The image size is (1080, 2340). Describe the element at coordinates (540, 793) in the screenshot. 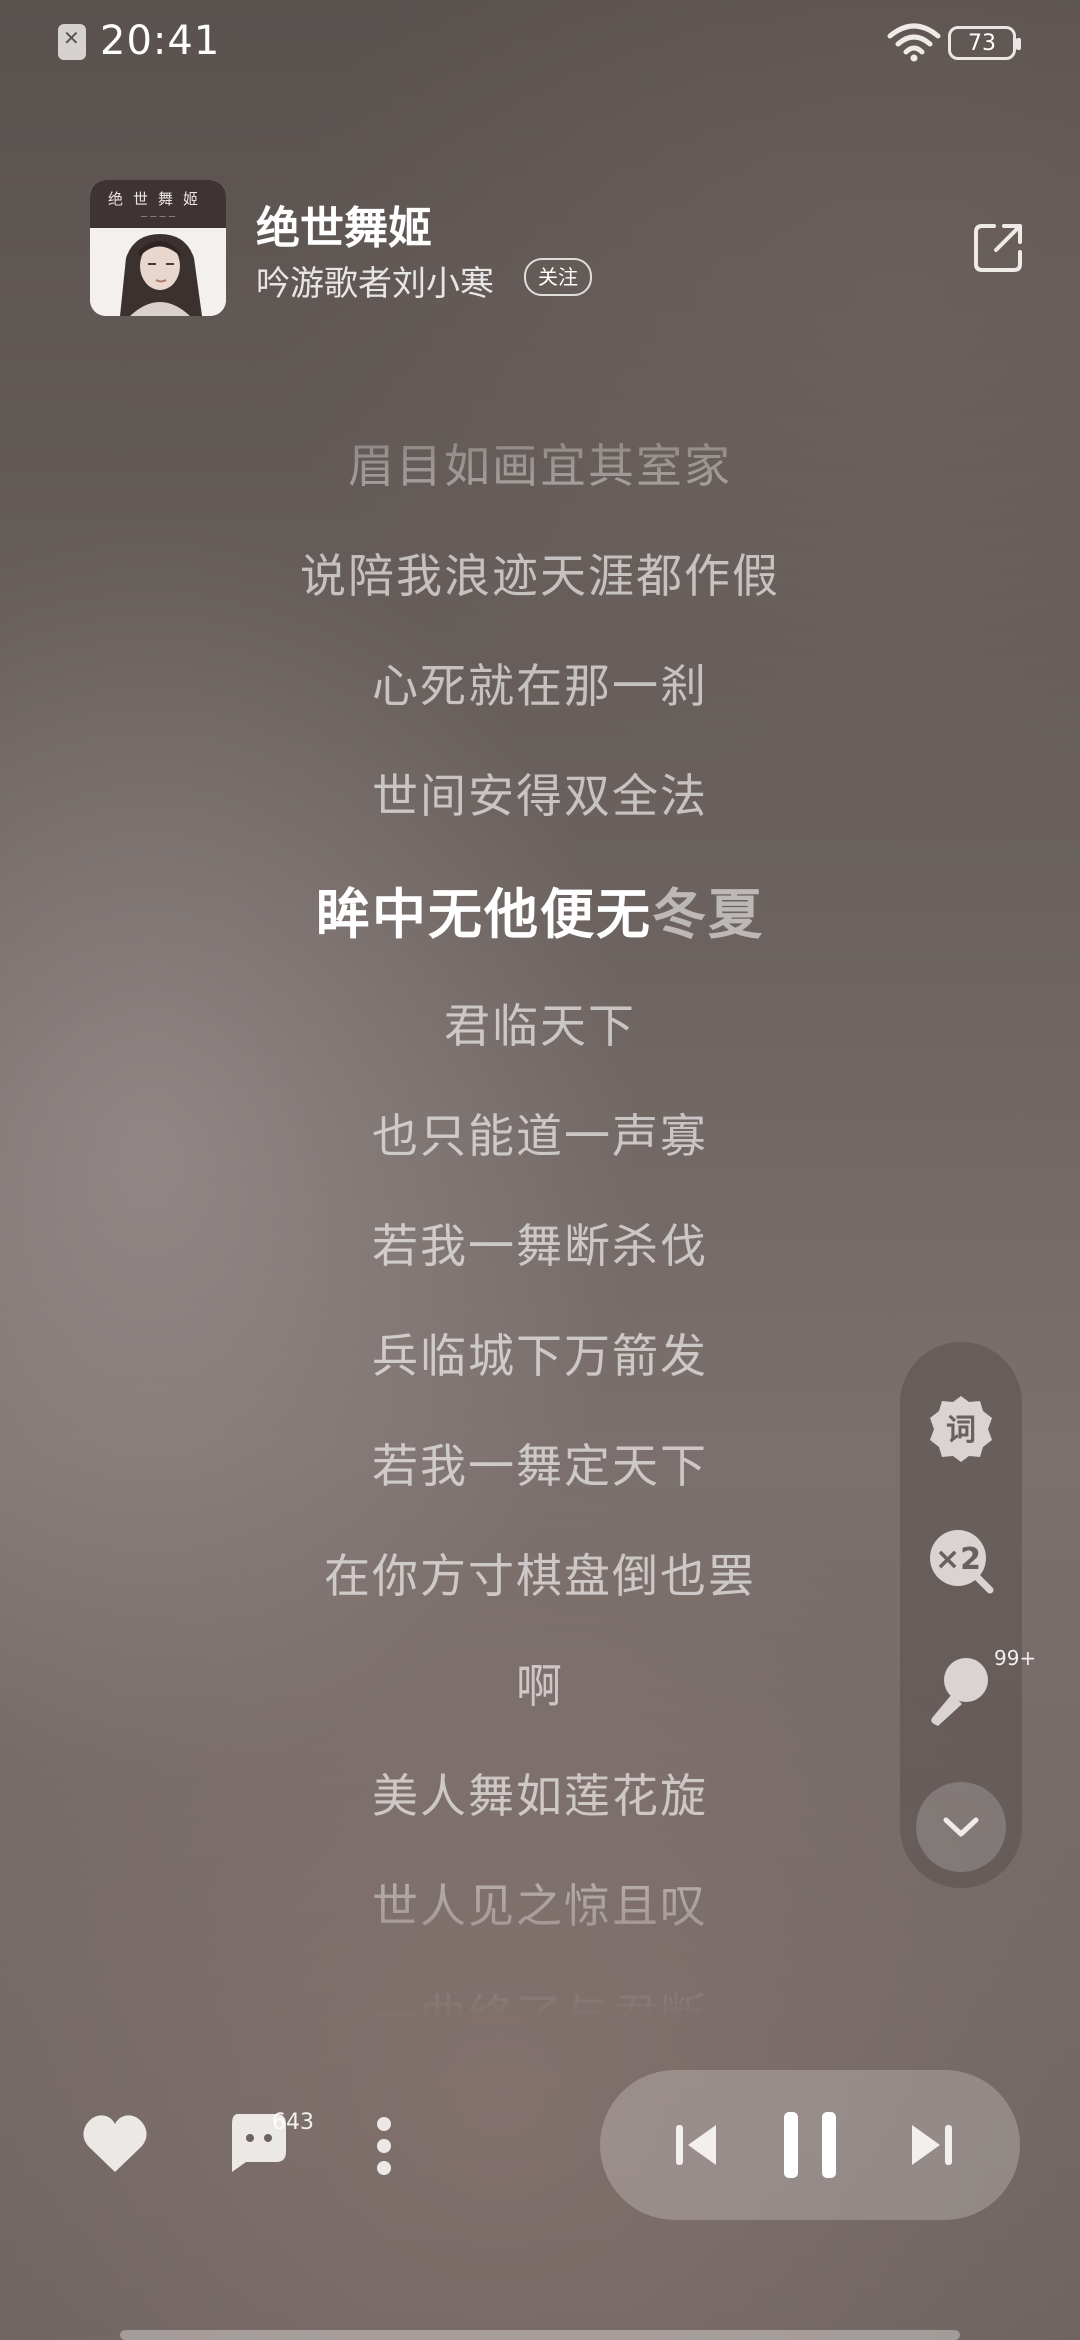

I see `lyric-line: 世间安得双全法` at that location.